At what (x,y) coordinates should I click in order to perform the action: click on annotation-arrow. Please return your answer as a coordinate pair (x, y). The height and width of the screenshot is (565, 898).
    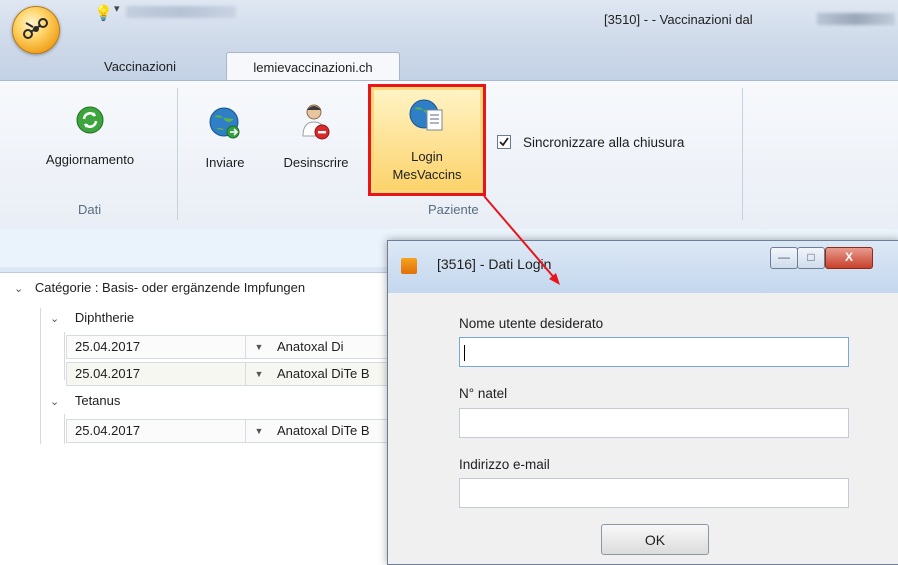
    Looking at the image, I should click on (521, 240).